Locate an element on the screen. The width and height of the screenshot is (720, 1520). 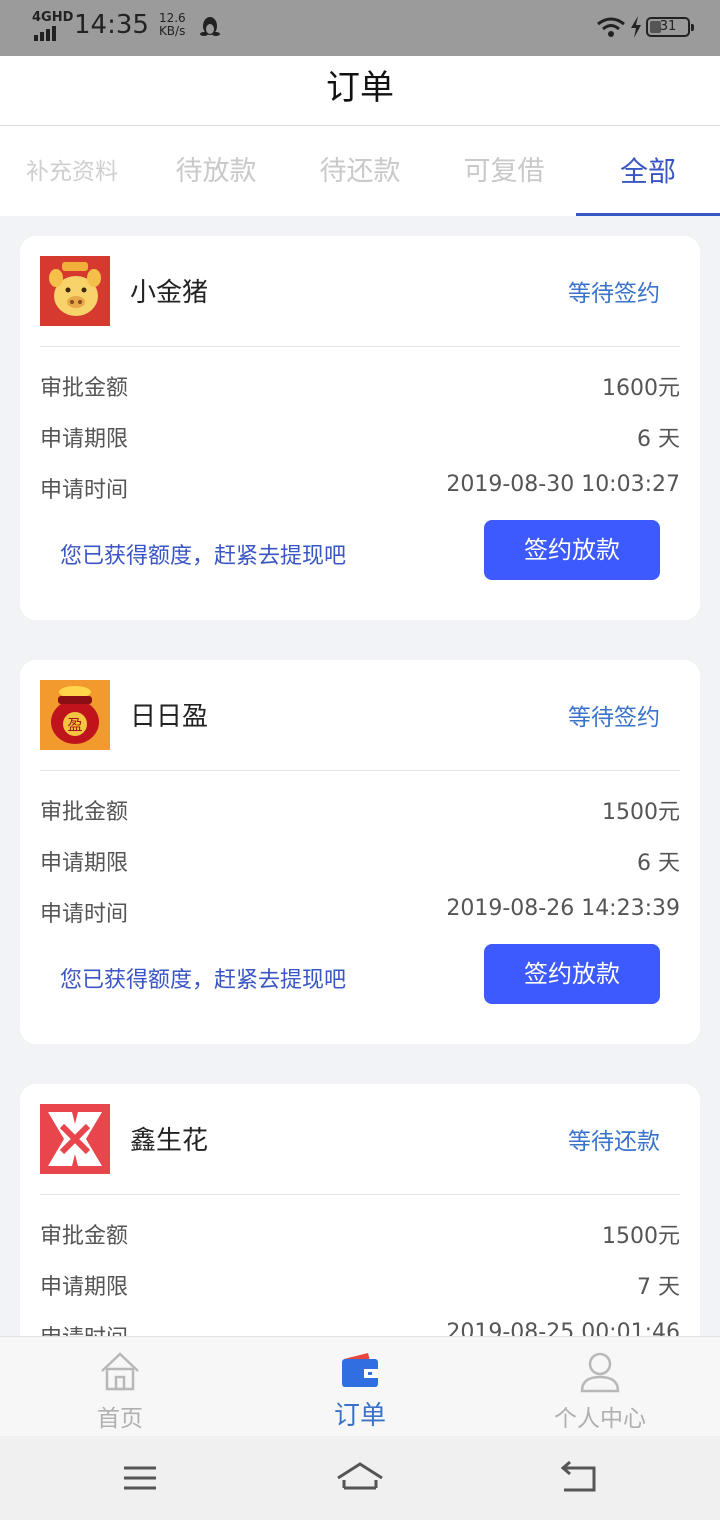
time-value: 2019-08-25 00:01:46 is located at coordinates (563, 1328).